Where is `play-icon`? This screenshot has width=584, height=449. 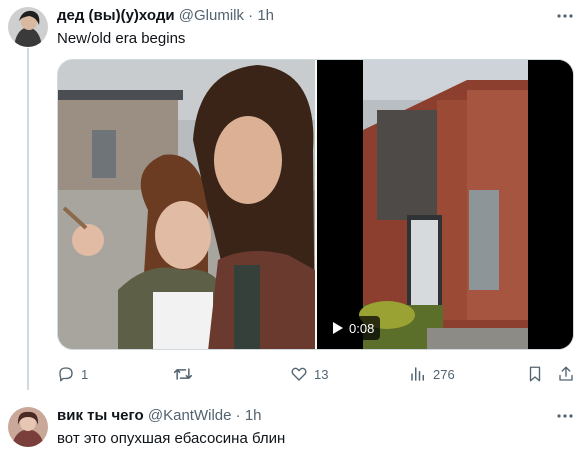 play-icon is located at coordinates (338, 328).